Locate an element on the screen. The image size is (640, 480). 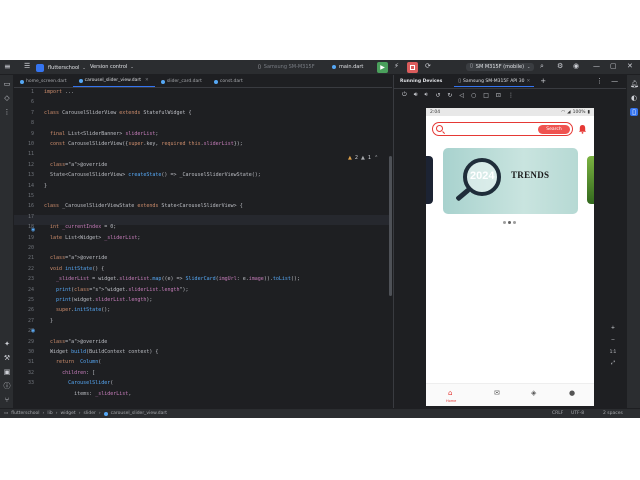
version-control-menu: Version control ⌄ is located at coordinates (112, 67).